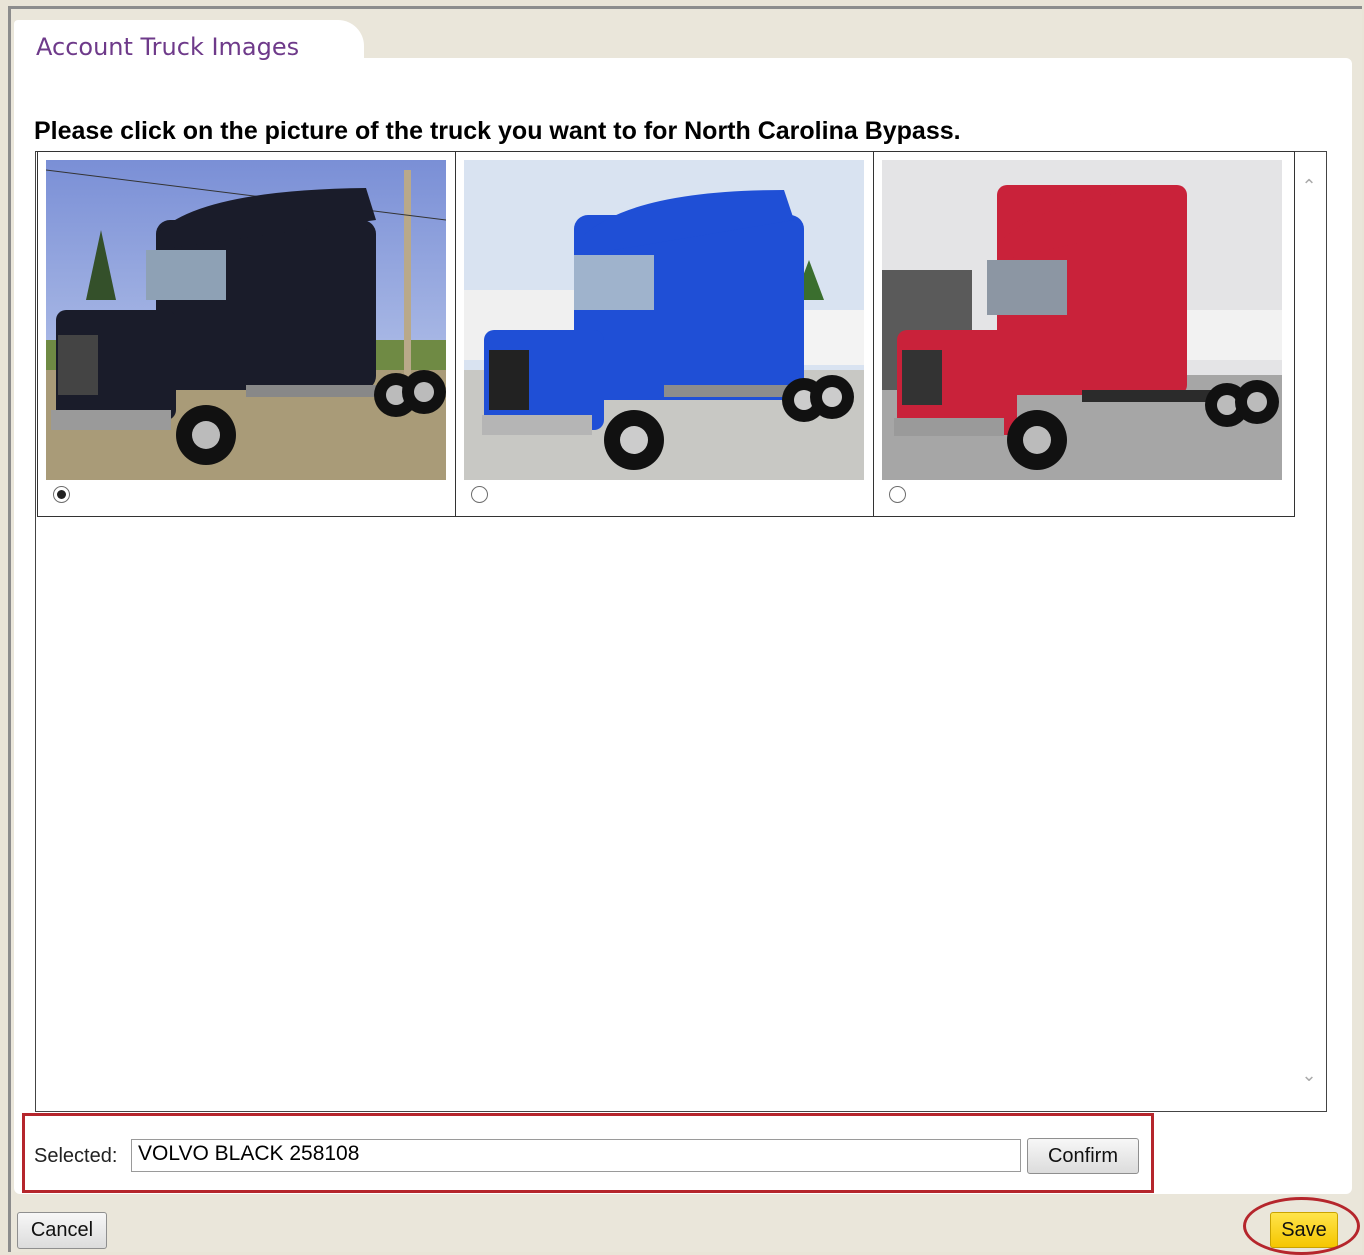 The width and height of the screenshot is (1364, 1255). What do you see at coordinates (168, 47) in the screenshot?
I see `tab-title: Account Truck Images` at bounding box center [168, 47].